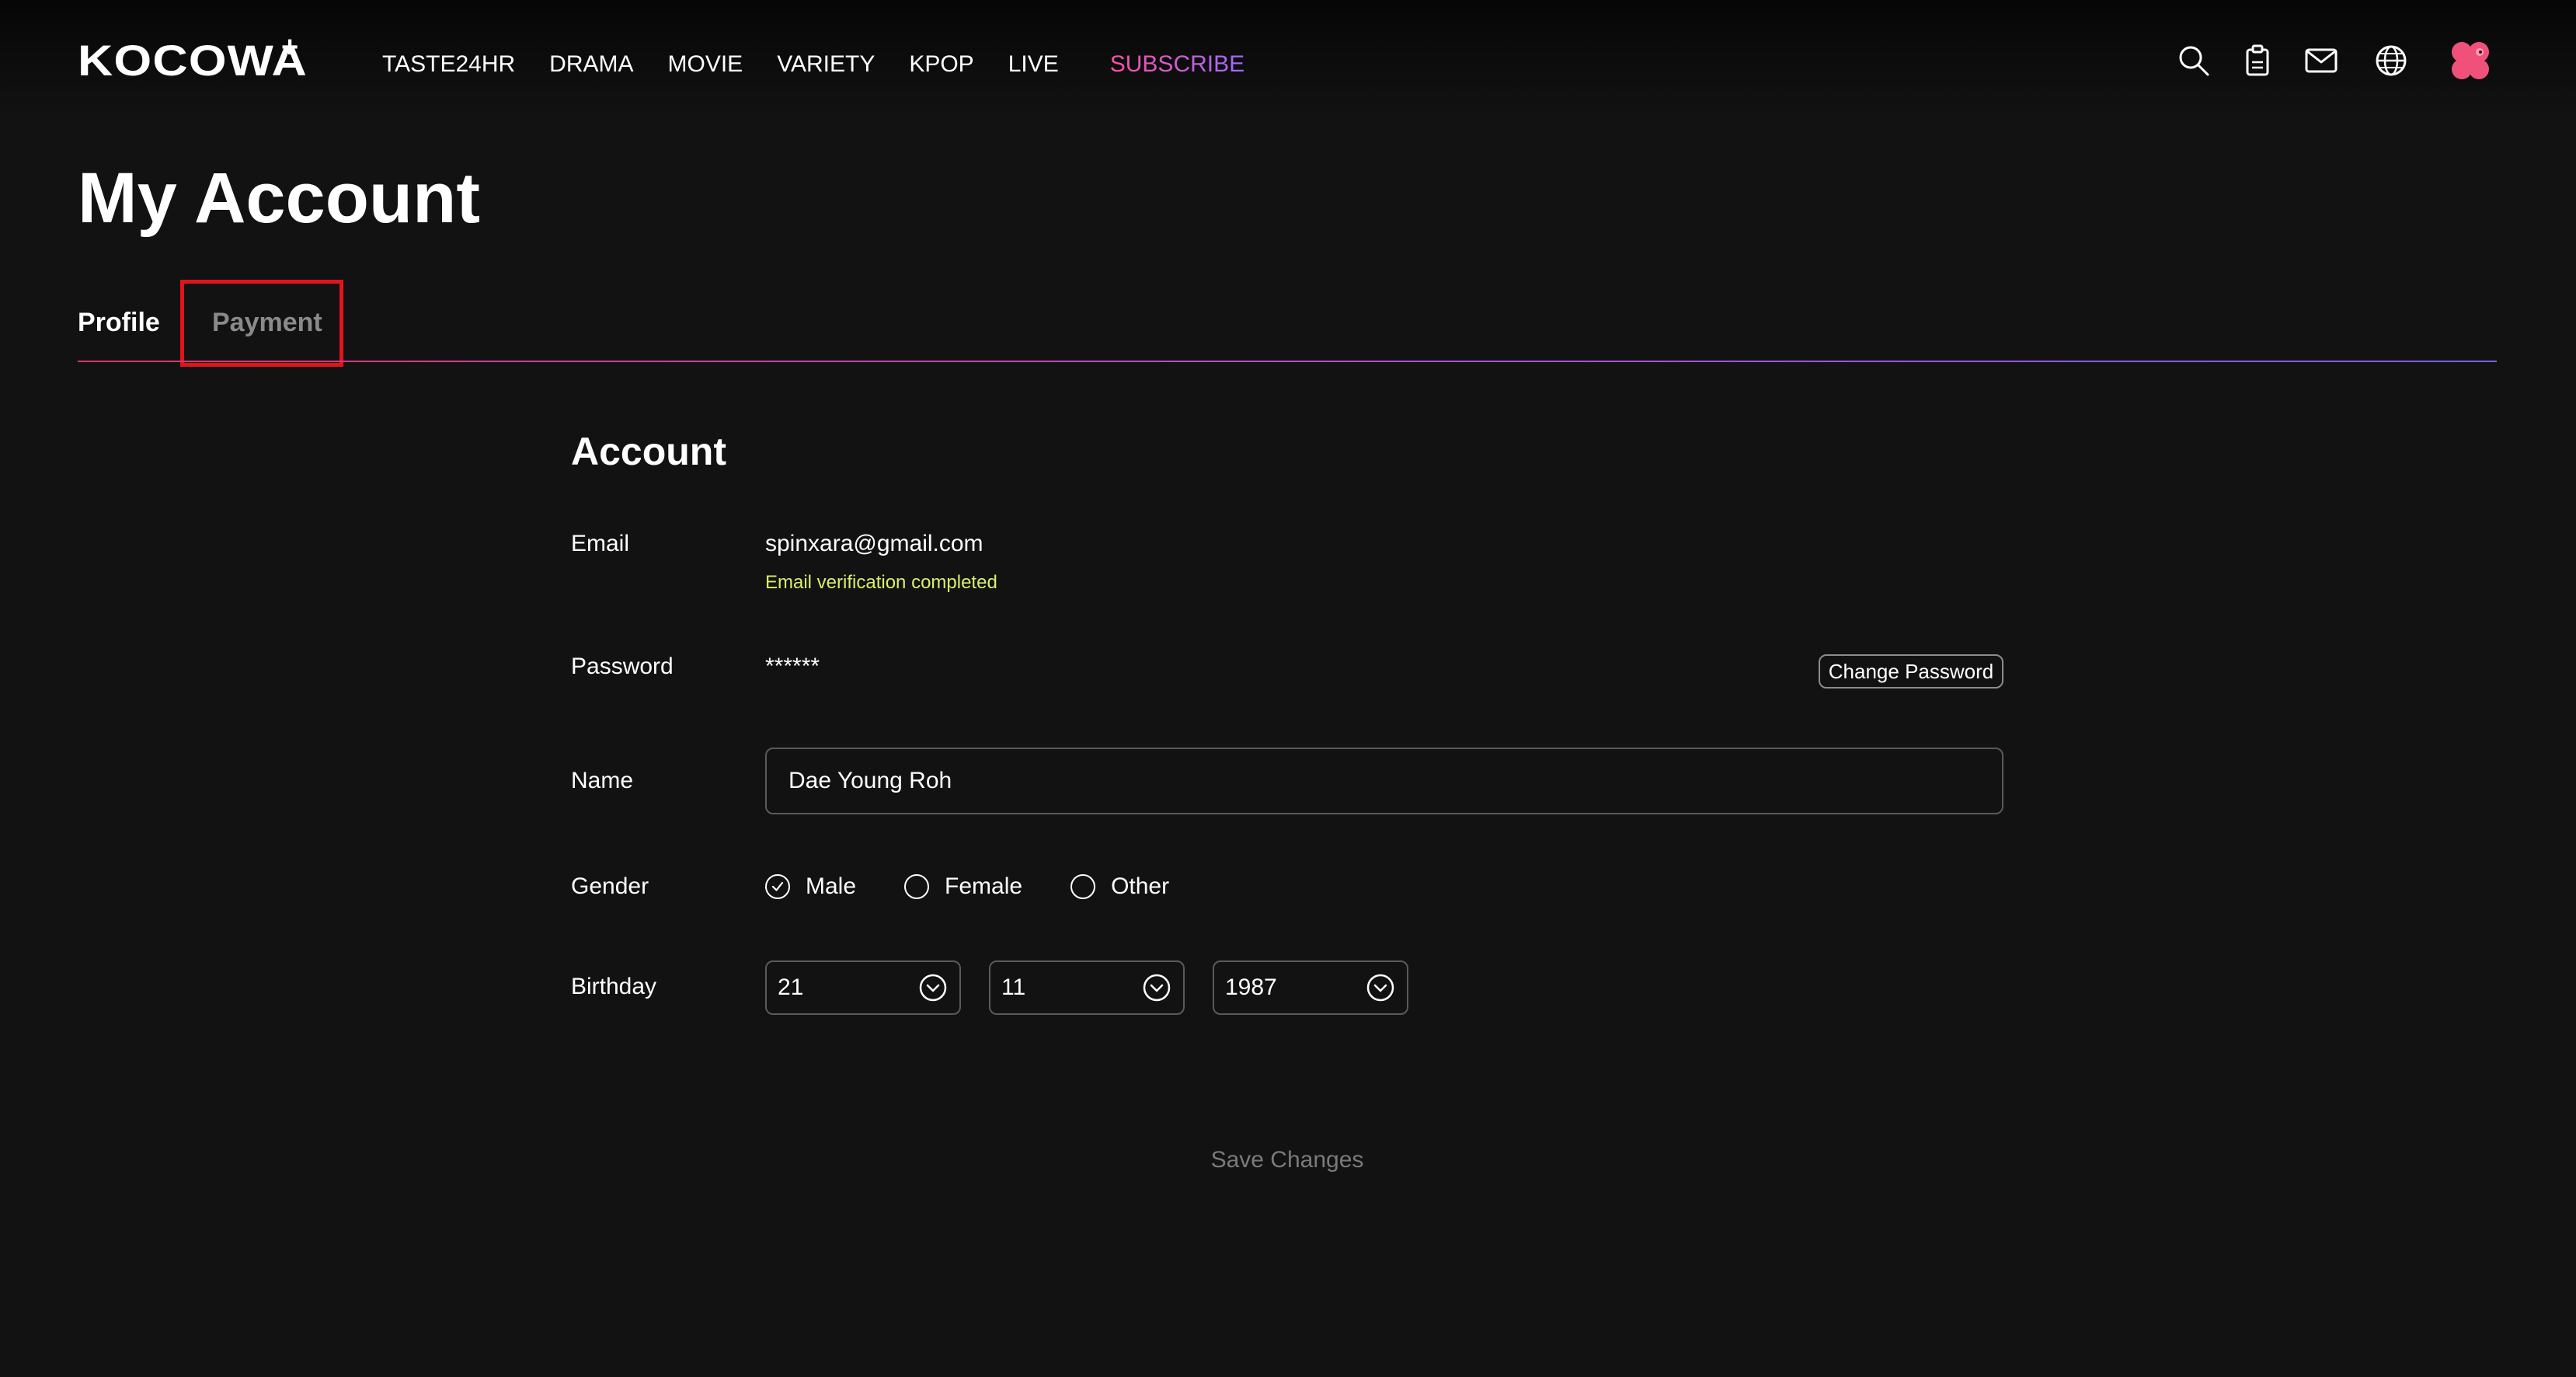 This screenshot has width=2576, height=1377. What do you see at coordinates (881, 582) in the screenshot?
I see `email-verification-status: Email verification completed` at bounding box center [881, 582].